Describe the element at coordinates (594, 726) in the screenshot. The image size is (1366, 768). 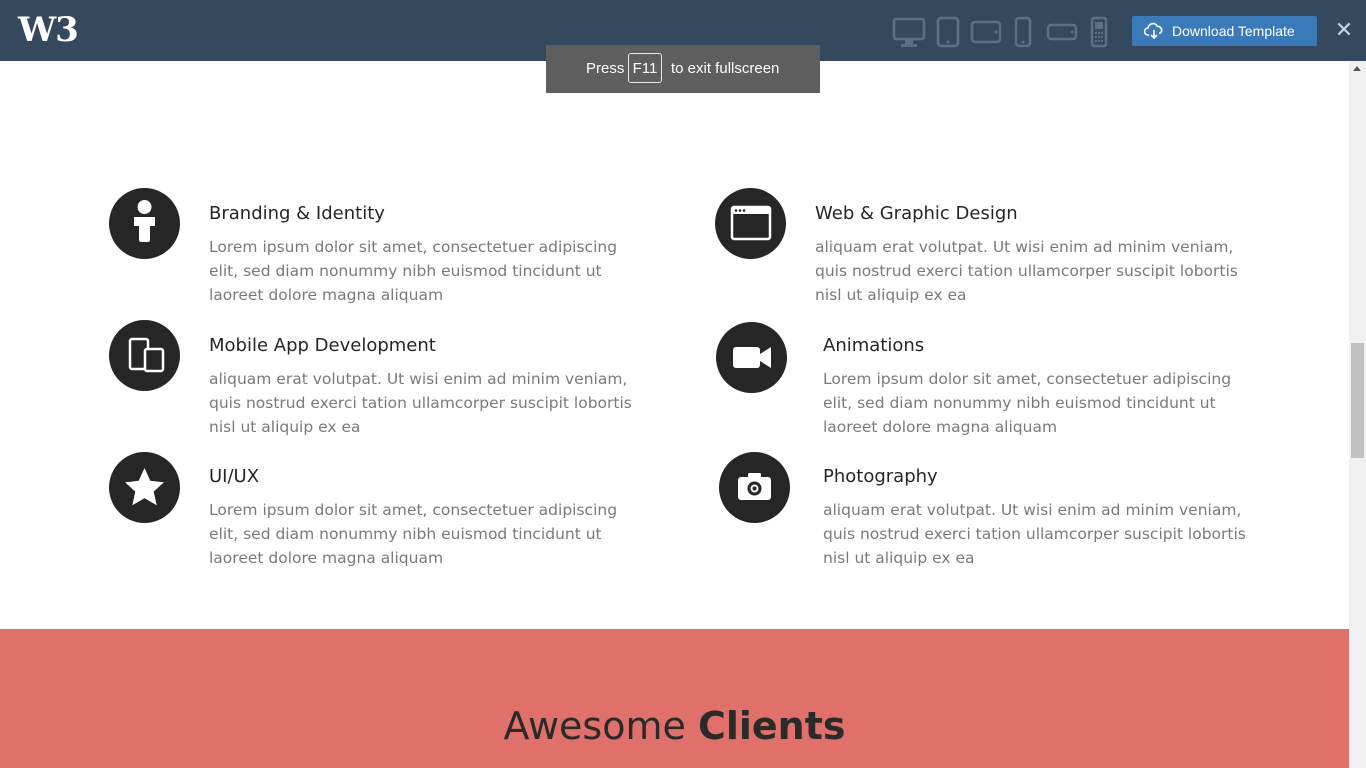
I see `clients-heading-light: Awesome` at that location.